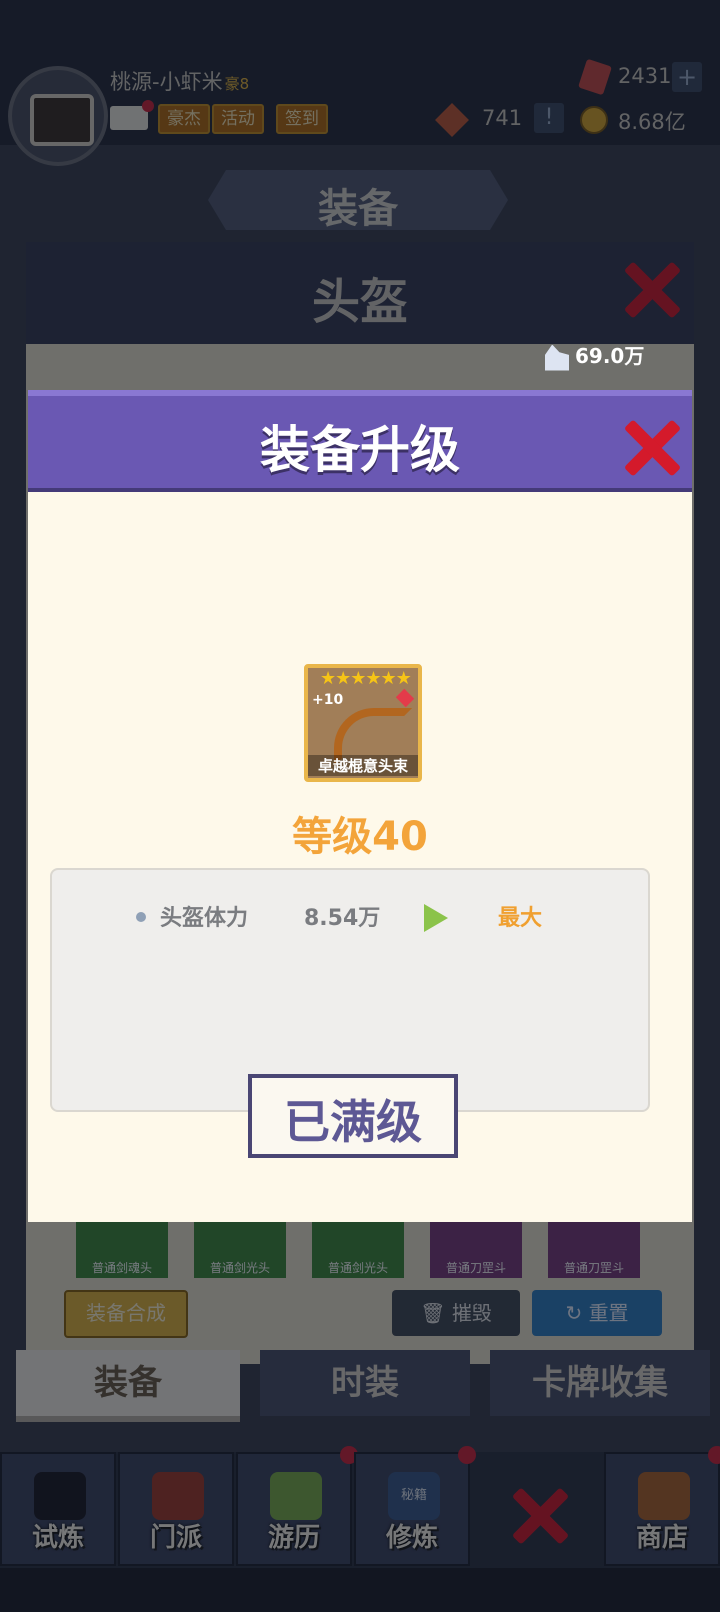 The image size is (720, 1612). Describe the element at coordinates (471, 1313) in the screenshot. I see `destroy-label: 摧毁` at that location.